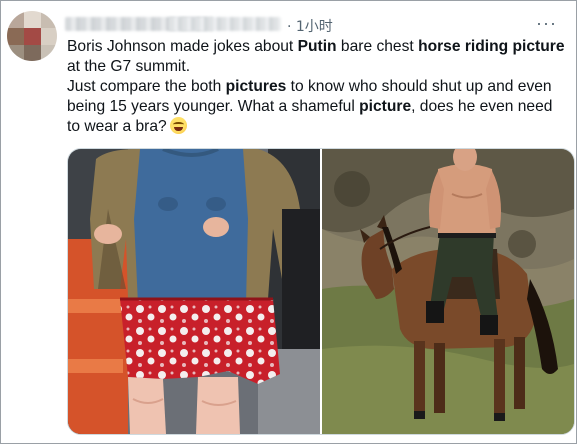 The image size is (577, 444). I want to click on ellipsis-icon: ···, so click(546, 23).